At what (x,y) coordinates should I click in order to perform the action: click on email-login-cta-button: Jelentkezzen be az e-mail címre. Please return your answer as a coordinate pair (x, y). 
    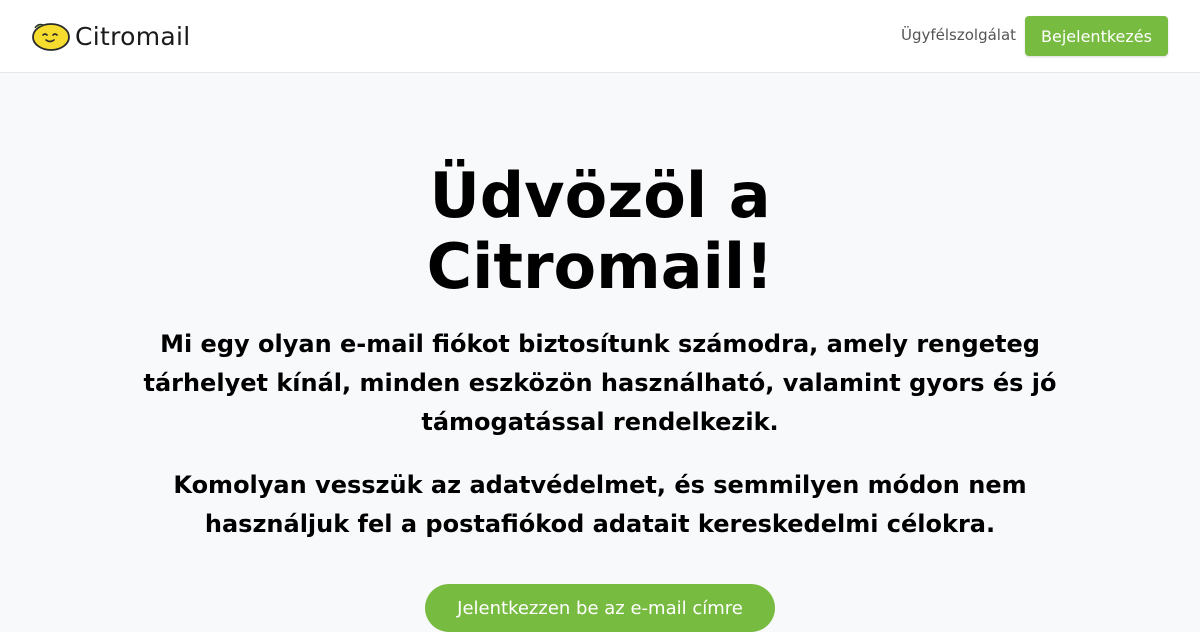
    Looking at the image, I should click on (600, 608).